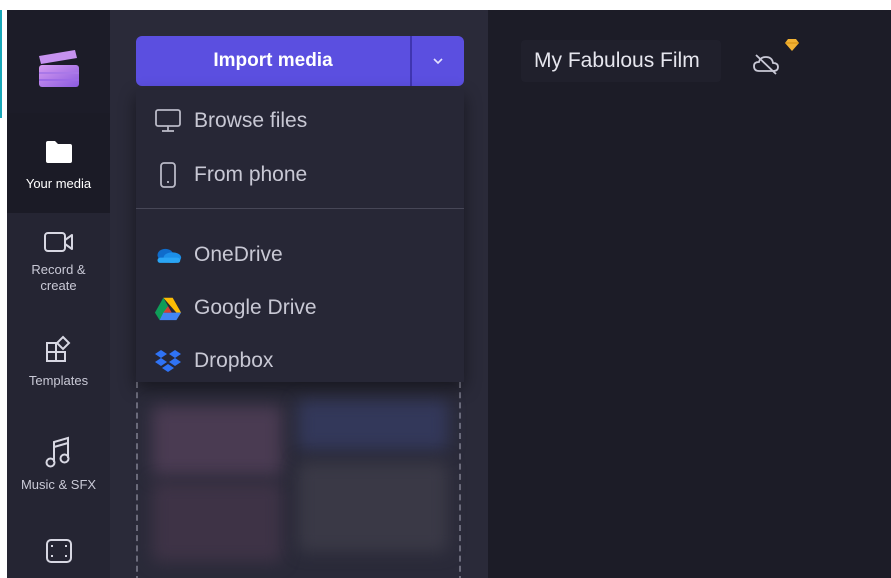  Describe the element at coordinates (168, 175) in the screenshot. I see `phone-icon` at that location.